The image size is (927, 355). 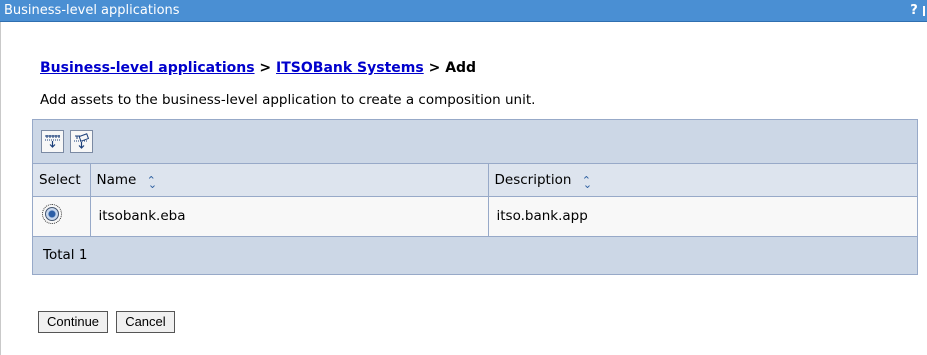 What do you see at coordinates (147, 68) in the screenshot?
I see `breadcrumb-link-business-level-applications: Business-level applications` at bounding box center [147, 68].